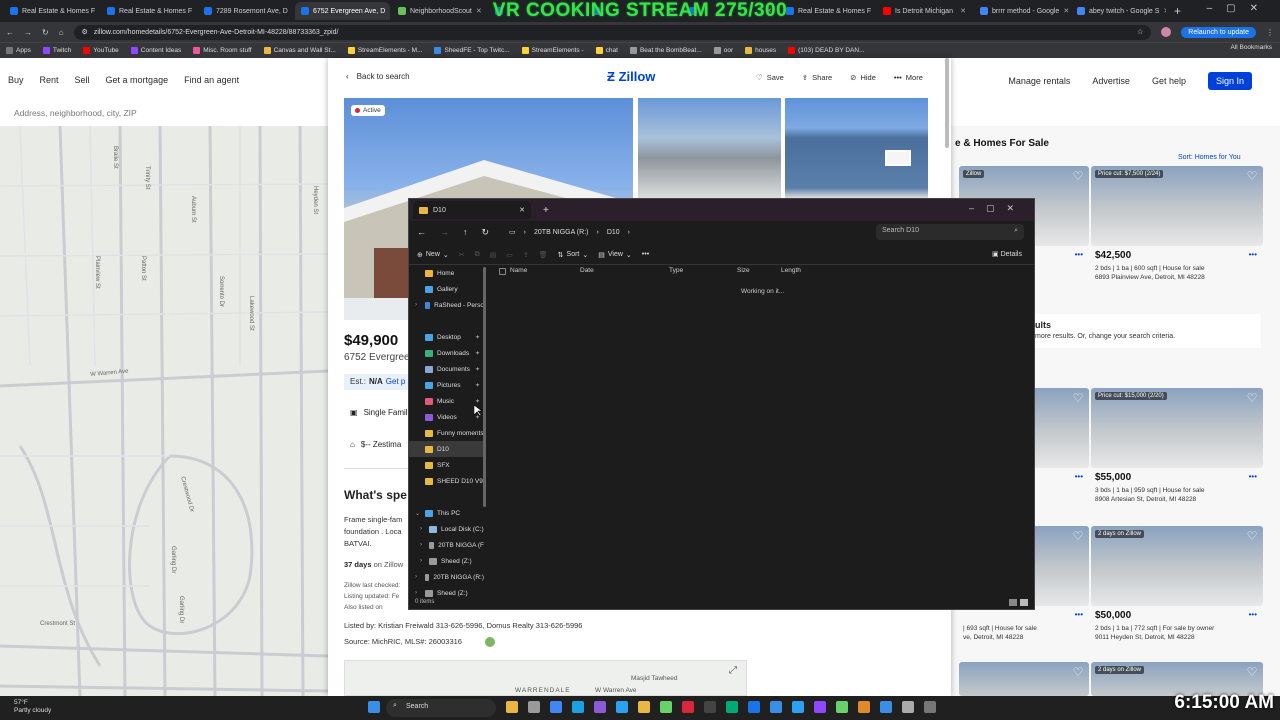  I want to click on location-search-input: Address, neighborhood, city, ZIP, so click(75, 113).